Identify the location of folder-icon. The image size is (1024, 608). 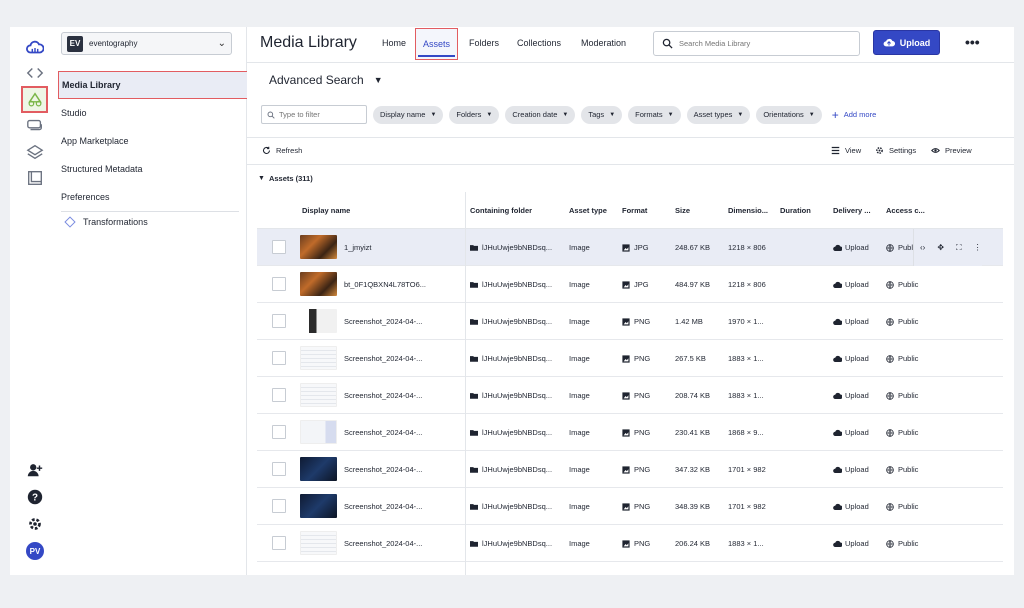
(474, 396).